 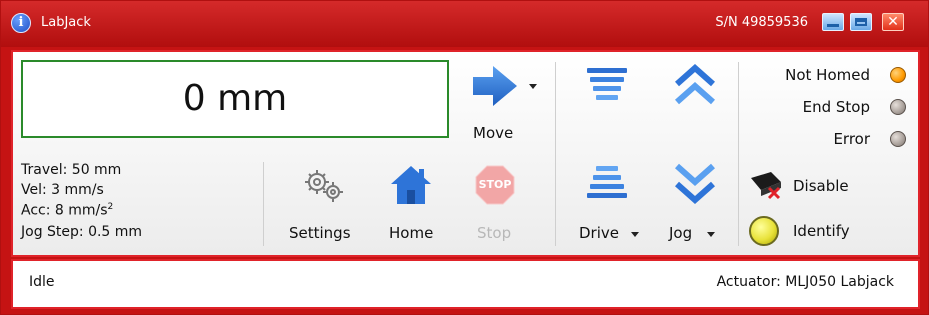 What do you see at coordinates (607, 182) in the screenshot?
I see `drive-down-icon` at bounding box center [607, 182].